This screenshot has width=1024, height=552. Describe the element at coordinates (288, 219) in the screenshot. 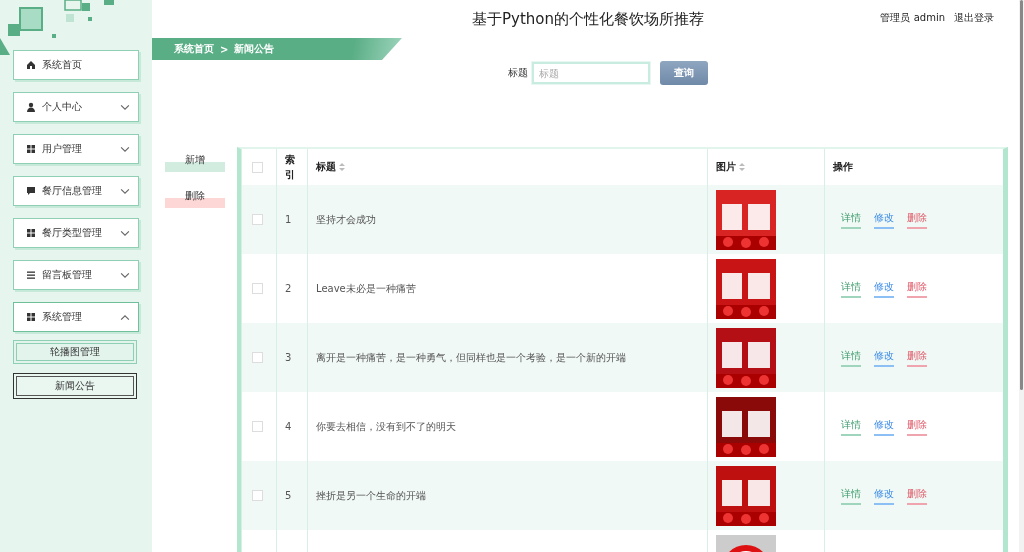

I see `index-cell: 1` at that location.